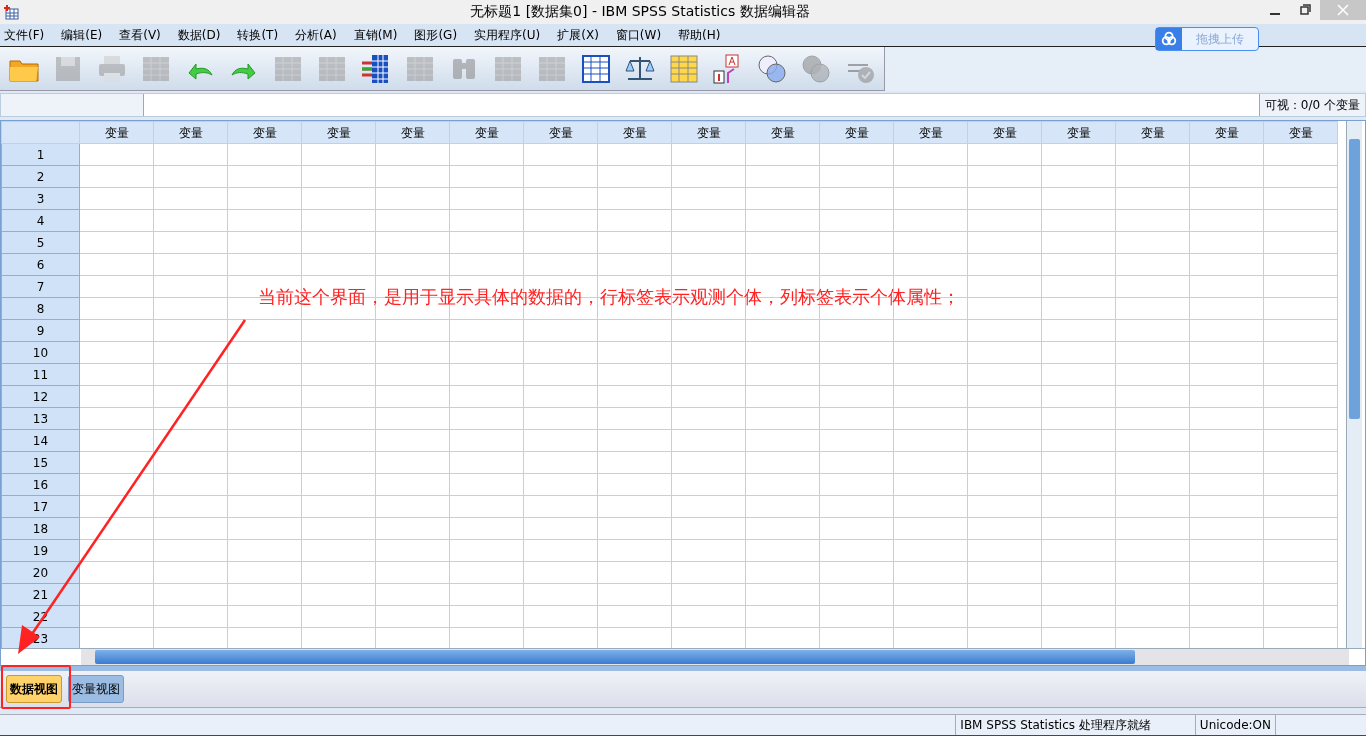 The height and width of the screenshot is (736, 1366). Describe the element at coordinates (40, 242) in the screenshot. I see `row-header: 5` at that location.